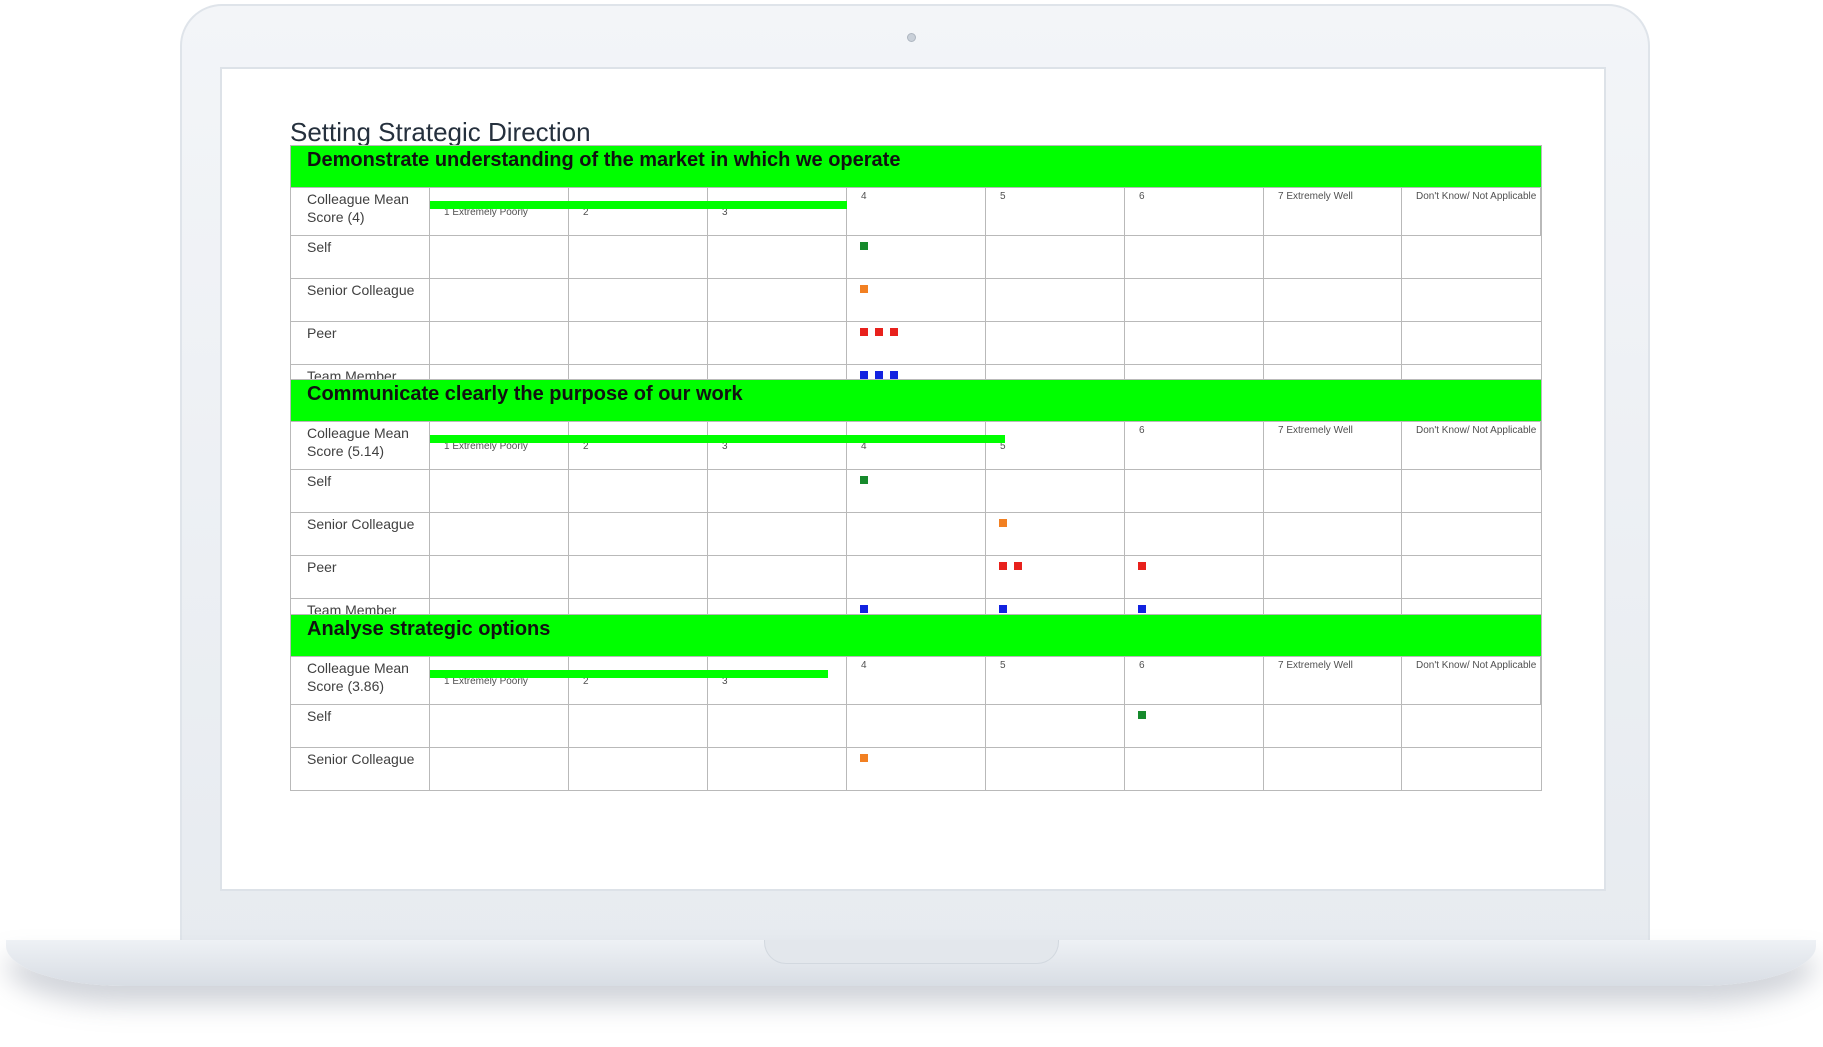 The image size is (1823, 1047). What do you see at coordinates (499, 680) in the screenshot?
I see `scale-cell: 1 Extremely Poorly` at bounding box center [499, 680].